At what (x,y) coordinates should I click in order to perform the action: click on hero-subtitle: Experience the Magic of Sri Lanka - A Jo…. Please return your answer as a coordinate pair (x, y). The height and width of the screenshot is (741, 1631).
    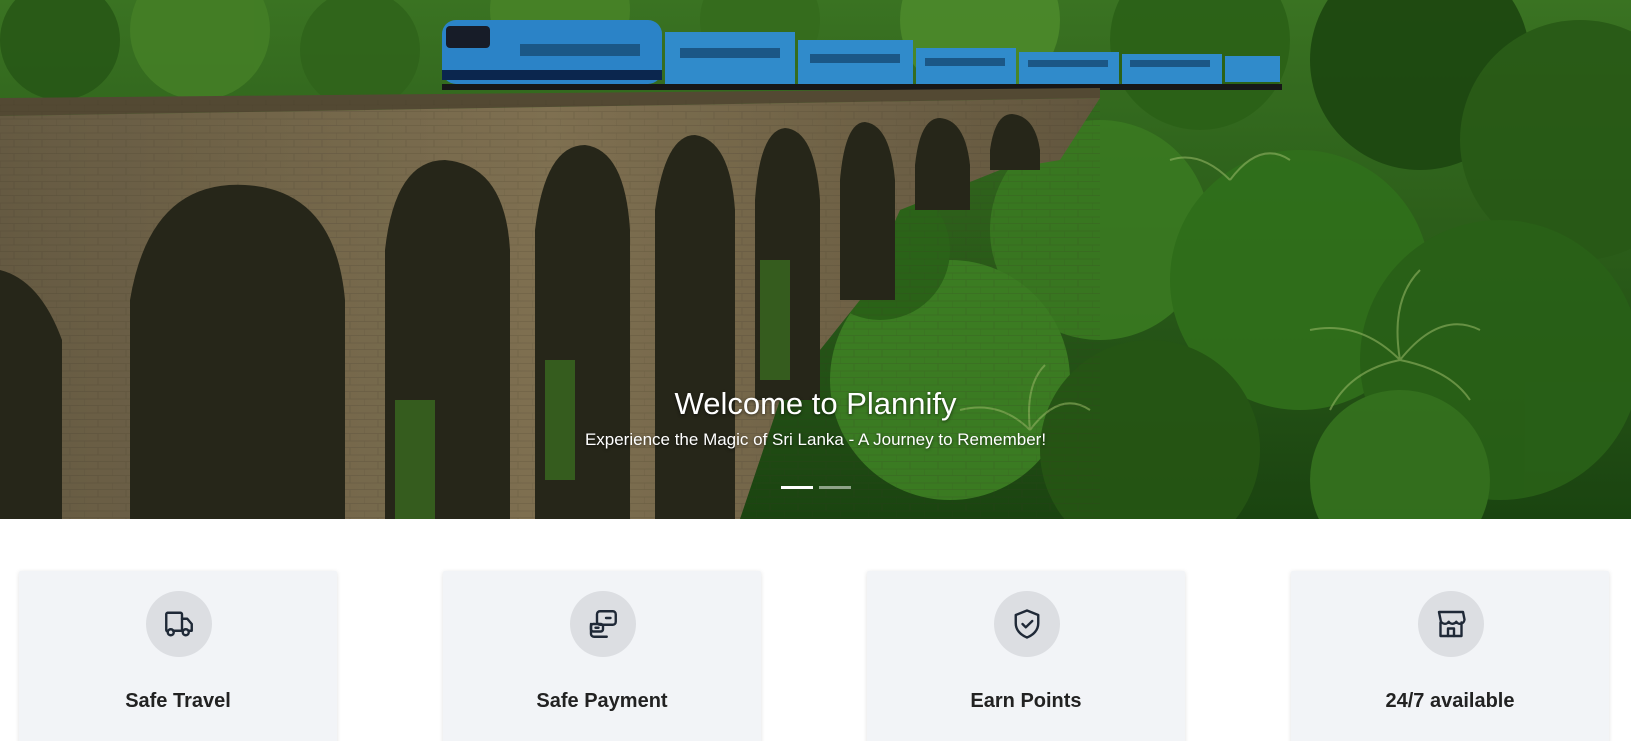
    Looking at the image, I should click on (815, 439).